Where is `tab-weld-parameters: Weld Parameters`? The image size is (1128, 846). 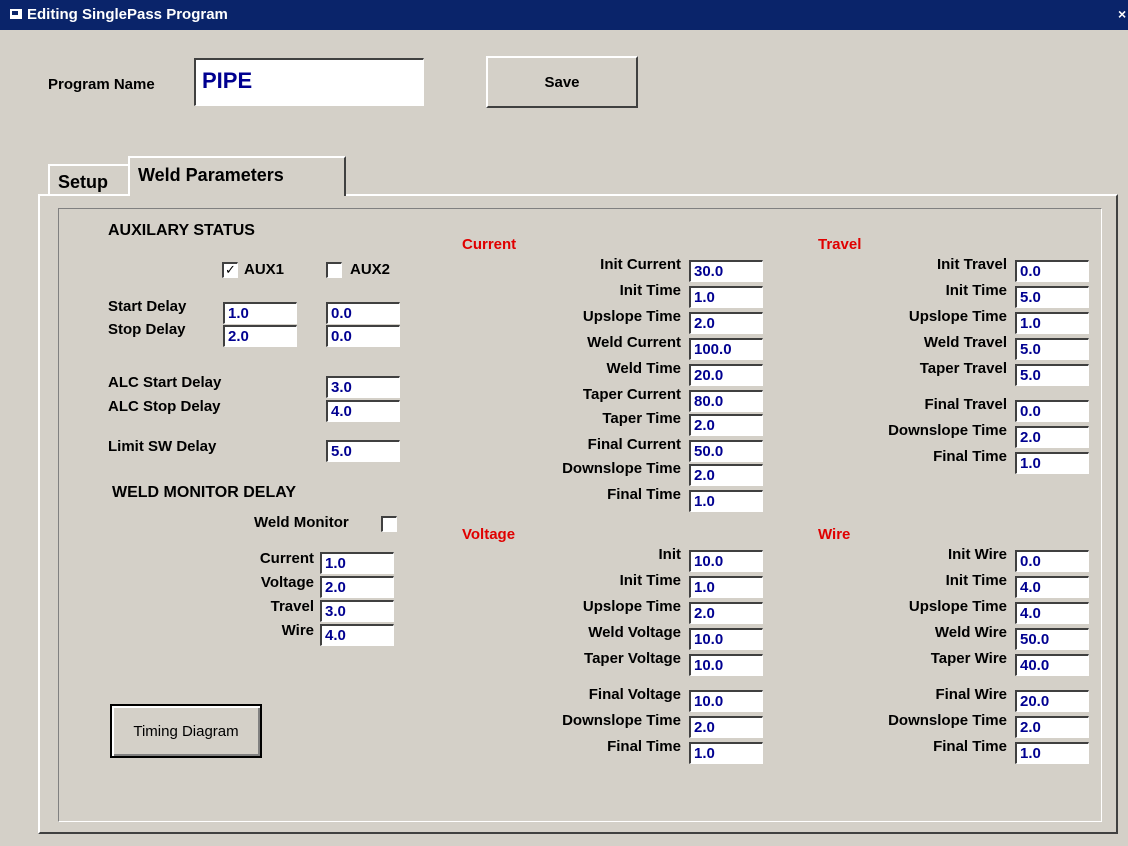 tab-weld-parameters: Weld Parameters is located at coordinates (237, 176).